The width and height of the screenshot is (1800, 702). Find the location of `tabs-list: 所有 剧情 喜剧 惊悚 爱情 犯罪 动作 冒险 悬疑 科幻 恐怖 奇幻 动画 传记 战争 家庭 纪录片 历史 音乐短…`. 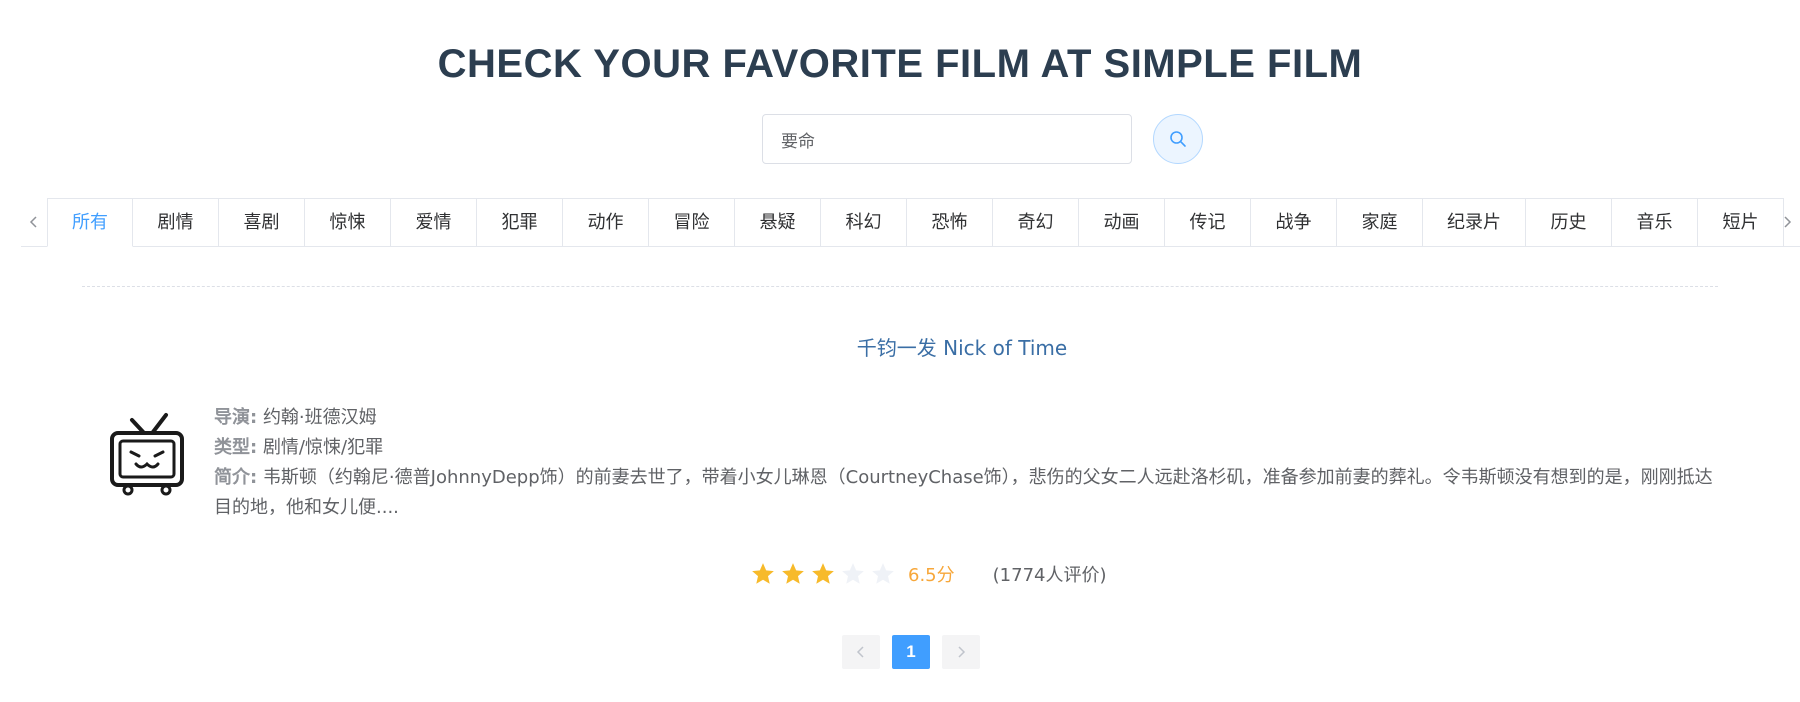

tabs-list: 所有 剧情 喜剧 惊悚 爱情 犯罪 动作 冒险 悬疑 科幻 恐怖 奇幻 动画 传记 战争 家庭 纪录片 历史 音乐短… is located at coordinates (923, 222).